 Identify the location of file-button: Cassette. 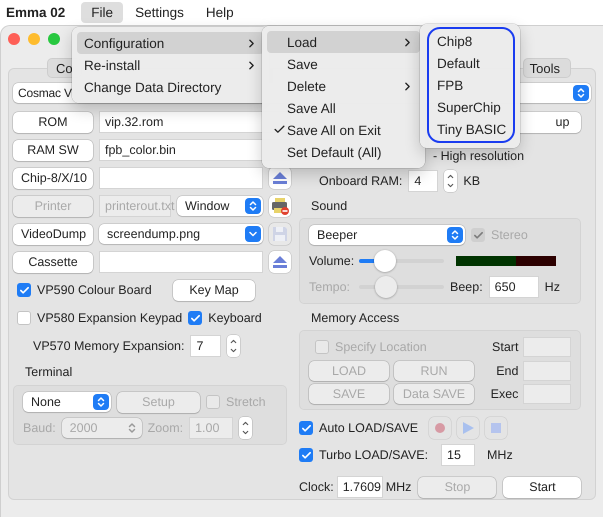
(53, 262).